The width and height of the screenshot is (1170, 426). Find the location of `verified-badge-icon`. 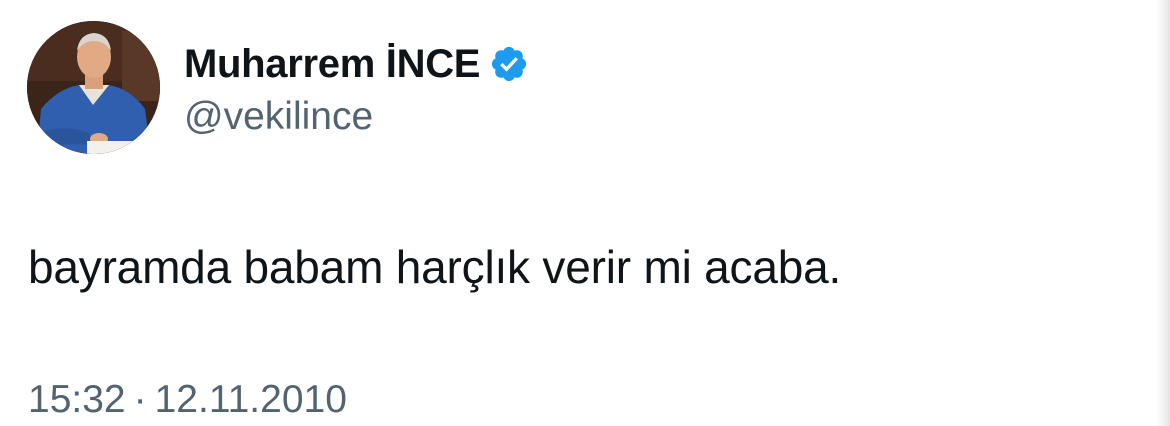

verified-badge-icon is located at coordinates (509, 64).